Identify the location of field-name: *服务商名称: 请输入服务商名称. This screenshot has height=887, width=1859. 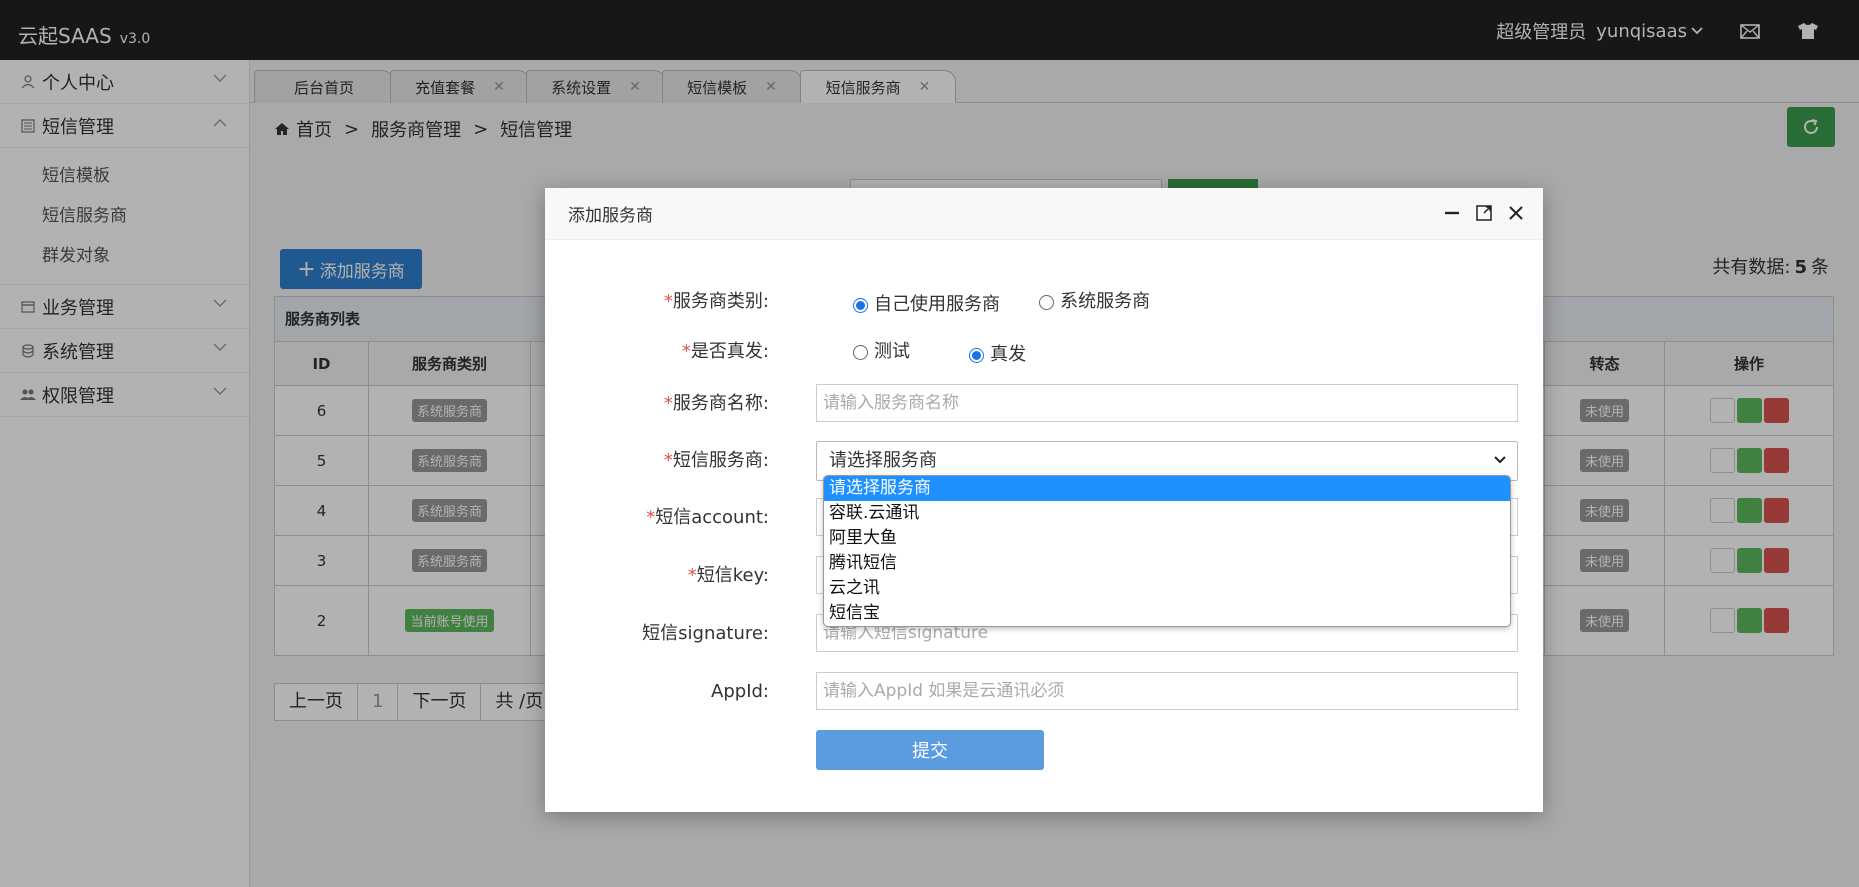
(1044, 404).